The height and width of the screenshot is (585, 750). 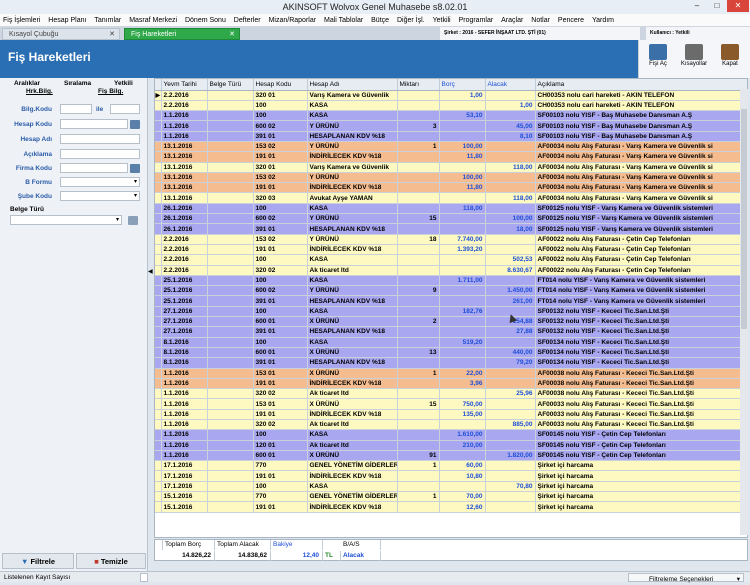 What do you see at coordinates (184, 312) in the screenshot?
I see `table-cell: 27.1.2016` at bounding box center [184, 312].